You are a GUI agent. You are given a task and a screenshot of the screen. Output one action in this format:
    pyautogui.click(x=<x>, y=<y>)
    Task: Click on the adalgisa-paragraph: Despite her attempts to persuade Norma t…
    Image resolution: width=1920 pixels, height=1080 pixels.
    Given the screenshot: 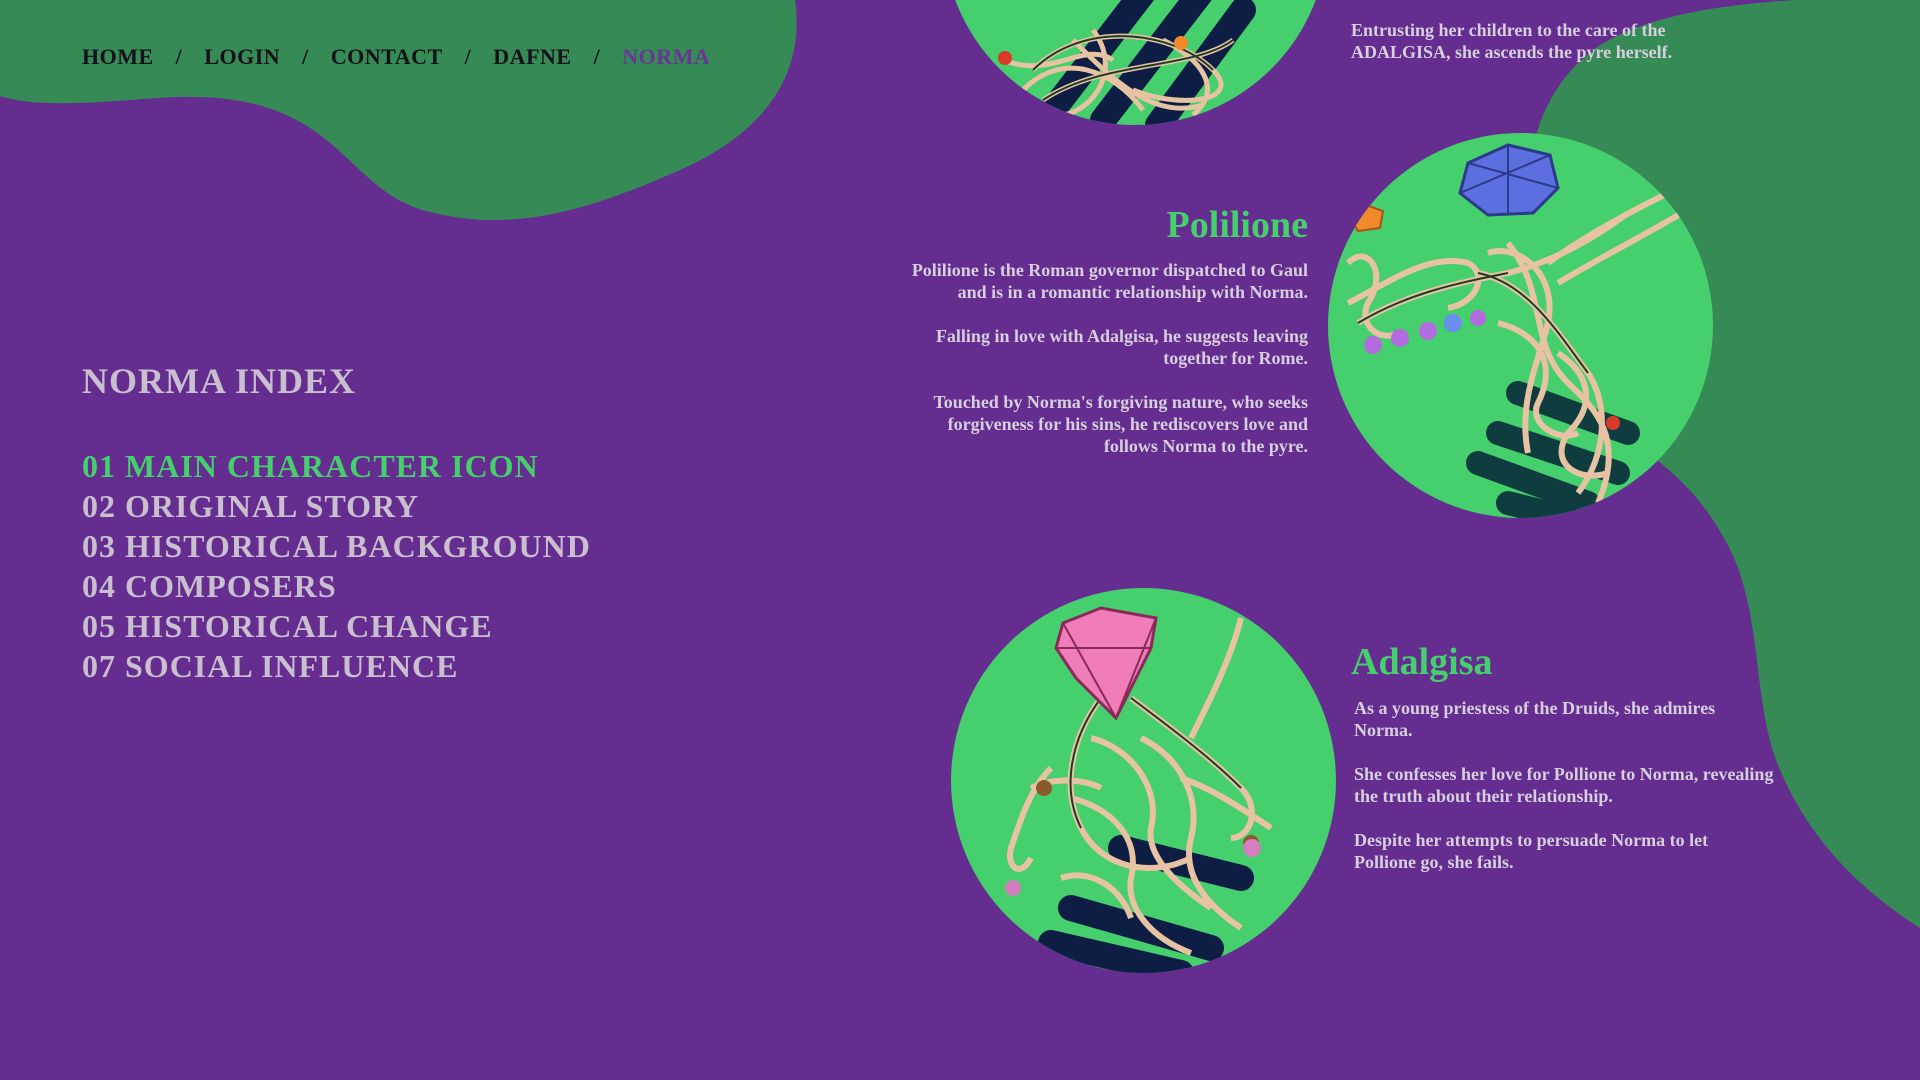 What is the action you would take?
    pyautogui.click(x=1531, y=851)
    